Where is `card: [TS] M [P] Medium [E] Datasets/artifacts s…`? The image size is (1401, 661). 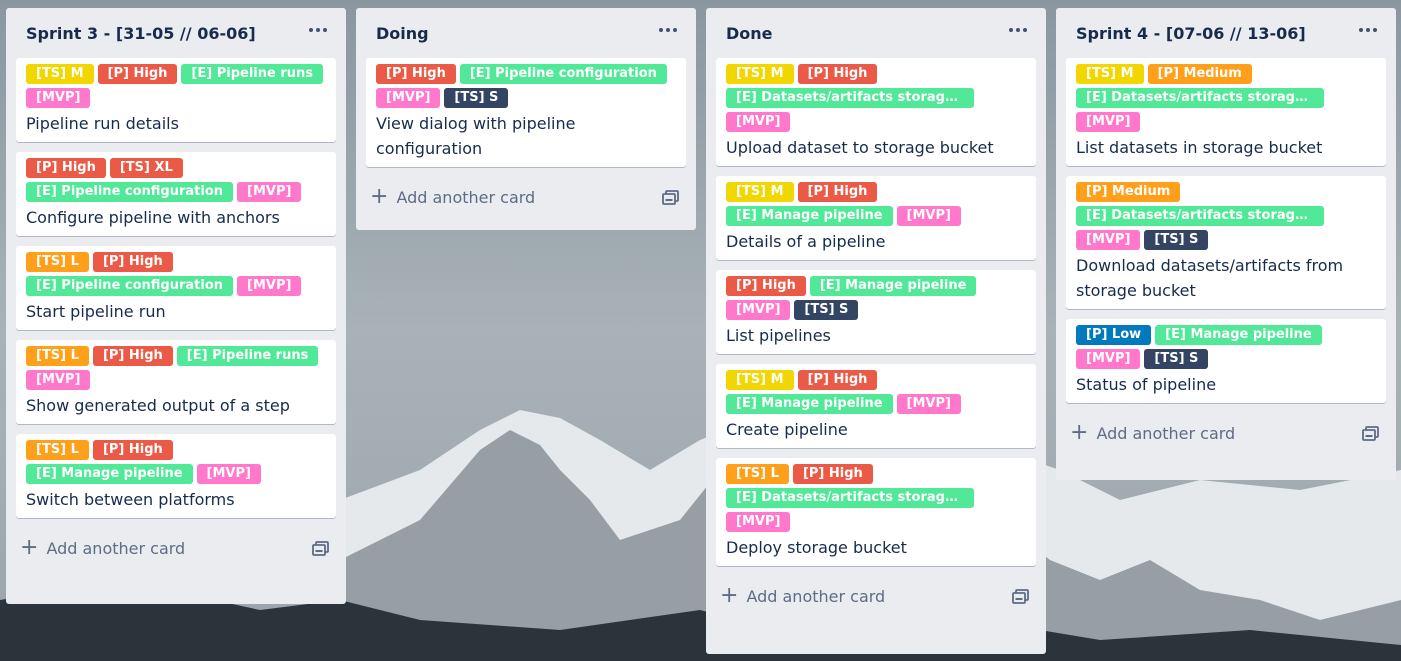
card: [TS] M [P] Medium [E] Datasets/artifacts s… is located at coordinates (1226, 112).